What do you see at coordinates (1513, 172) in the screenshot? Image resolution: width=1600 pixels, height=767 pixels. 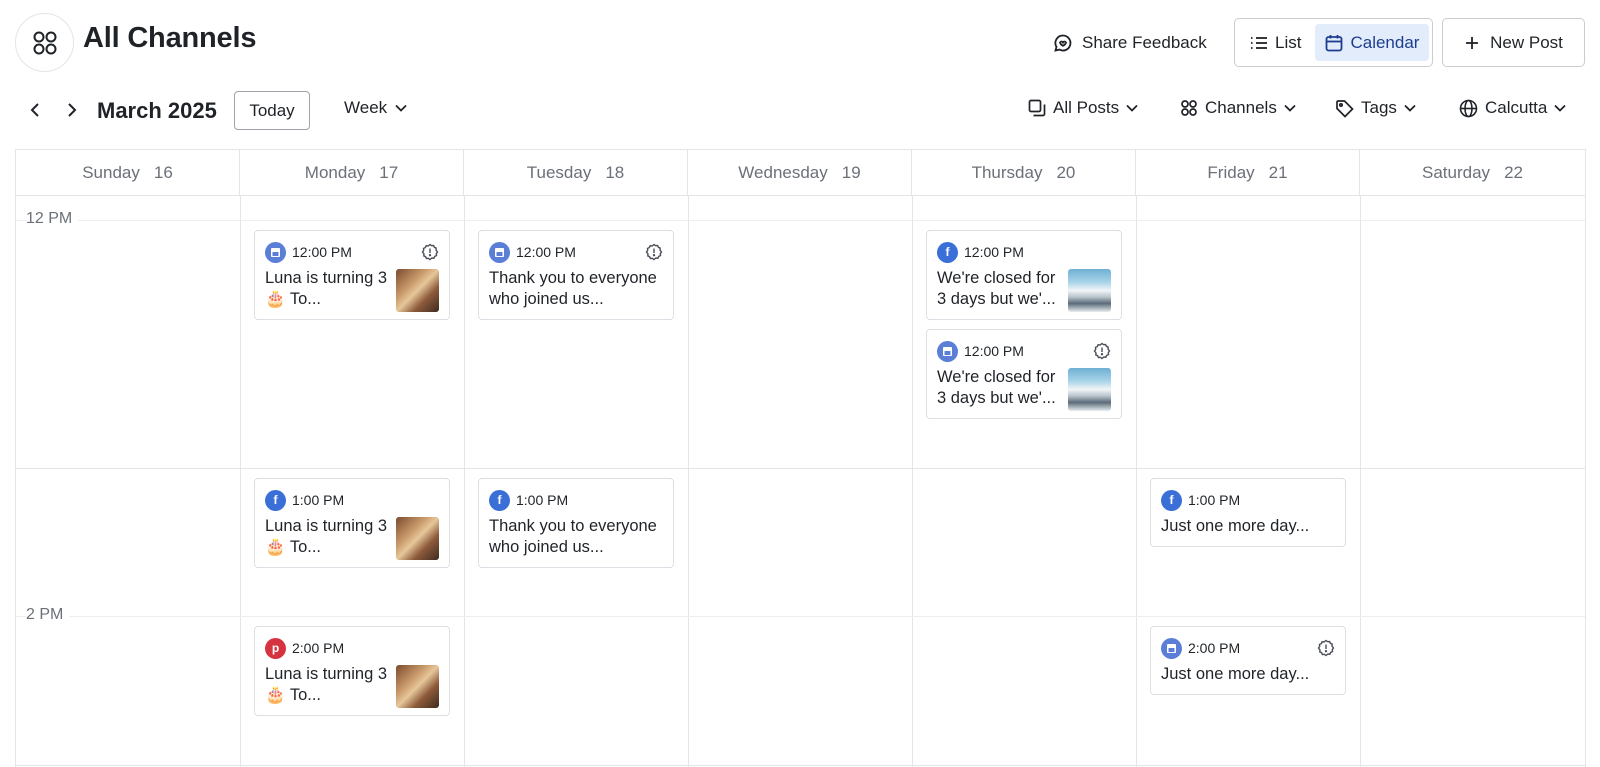 I see `day-number: 22` at bounding box center [1513, 172].